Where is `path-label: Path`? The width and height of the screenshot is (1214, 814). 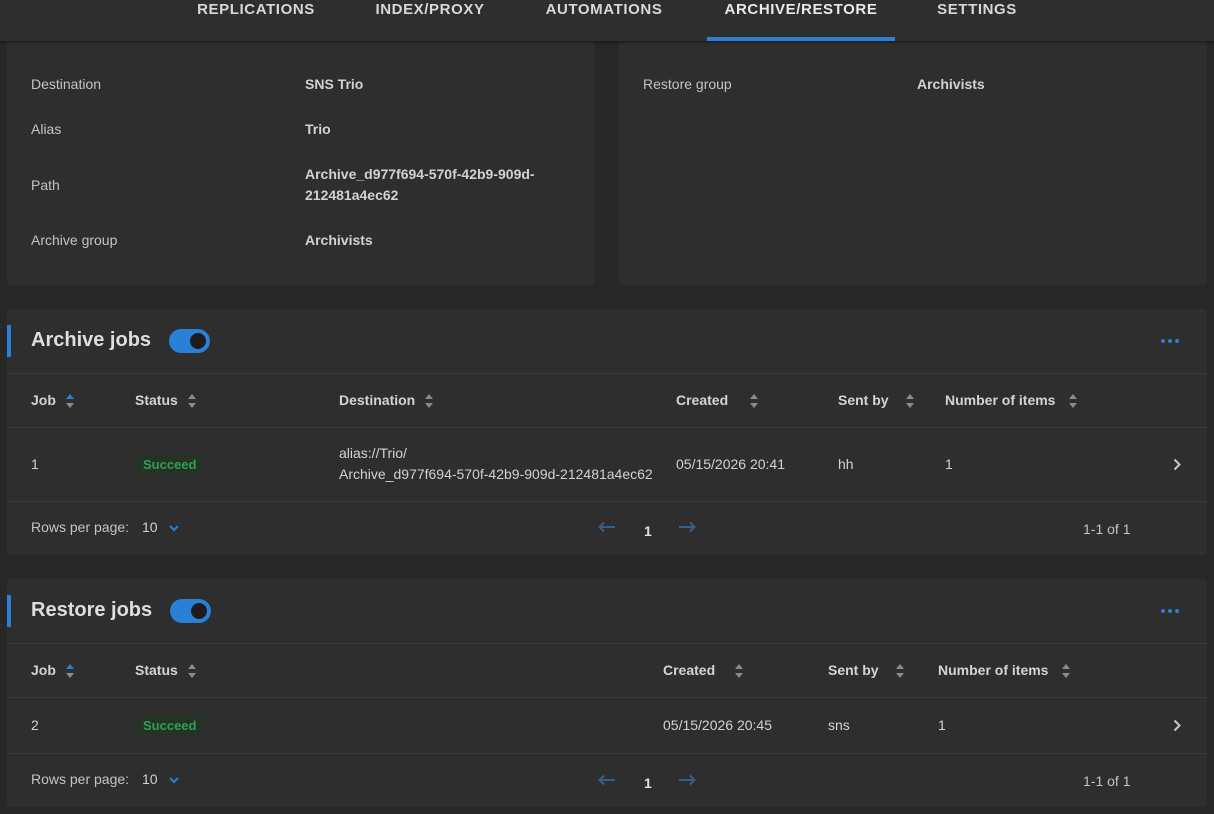
path-label: Path is located at coordinates (45, 185).